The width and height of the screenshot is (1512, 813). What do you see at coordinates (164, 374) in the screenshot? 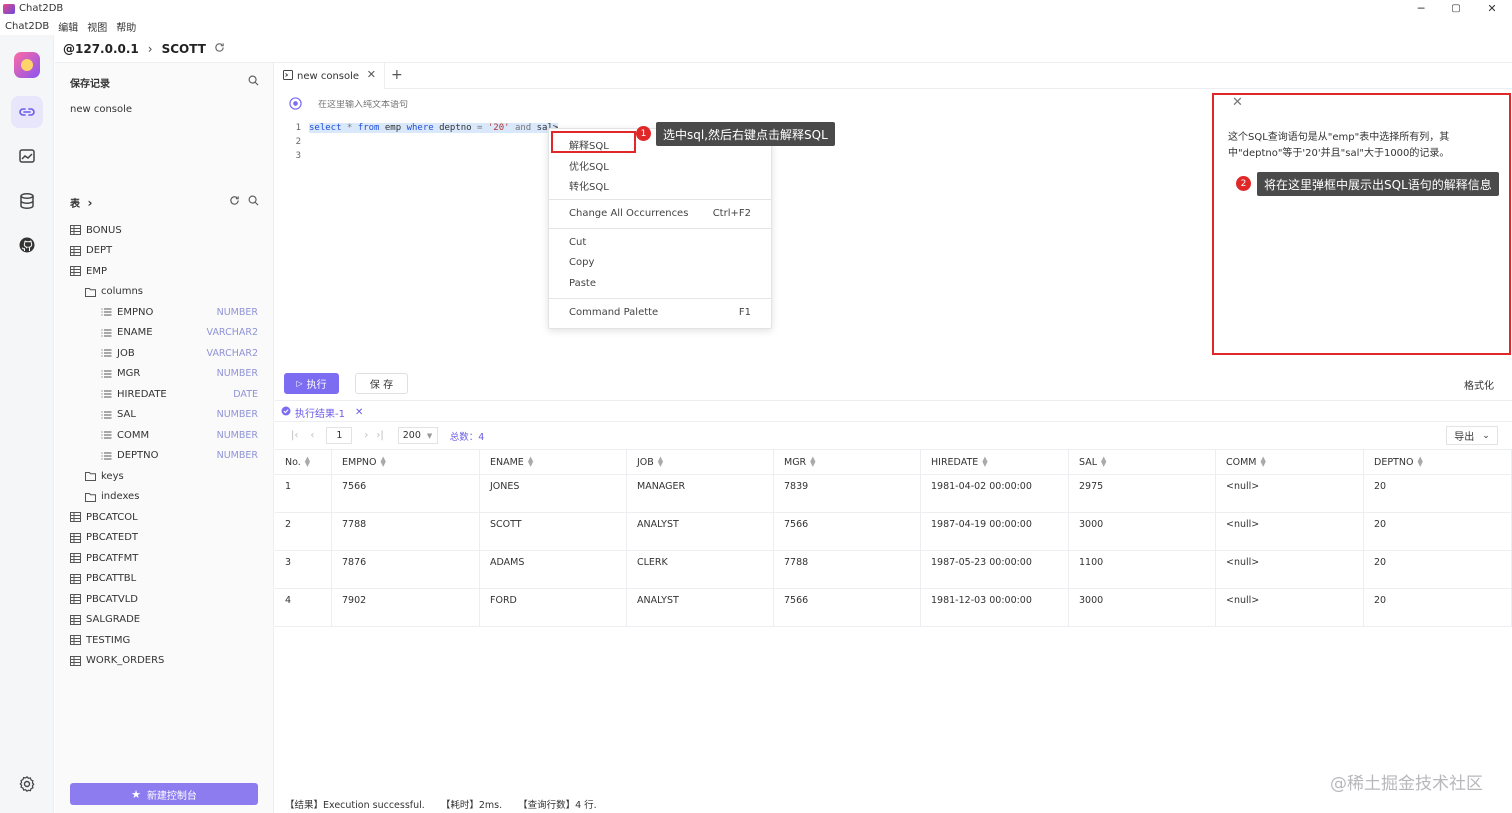
I see `tree-node-column: MGR NUMBER` at bounding box center [164, 374].